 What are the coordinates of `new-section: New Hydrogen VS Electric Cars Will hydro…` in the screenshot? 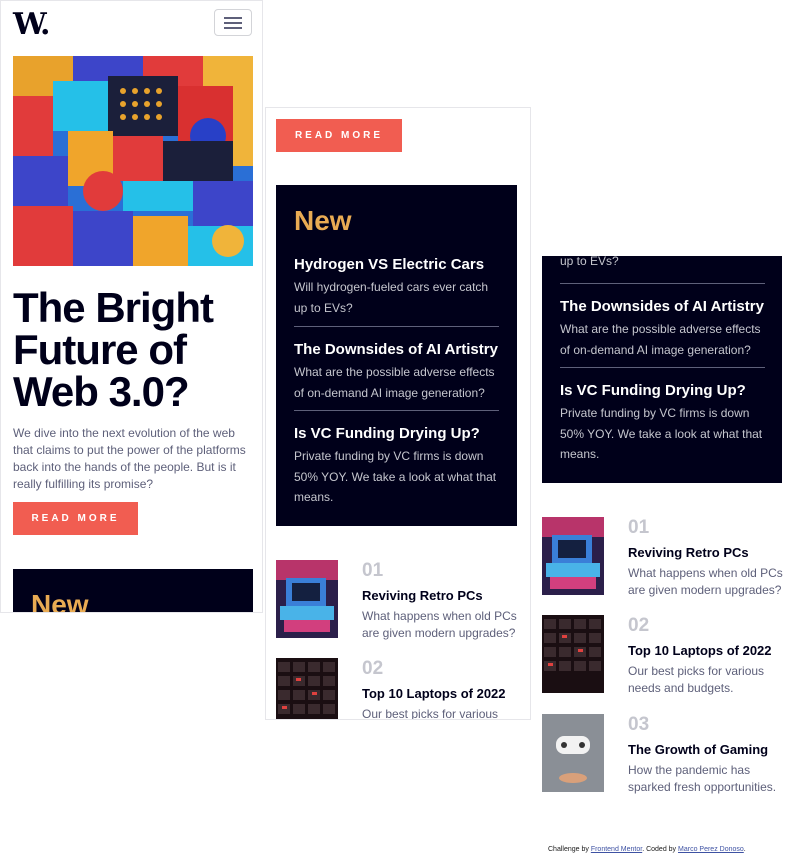 It's located at (396, 355).